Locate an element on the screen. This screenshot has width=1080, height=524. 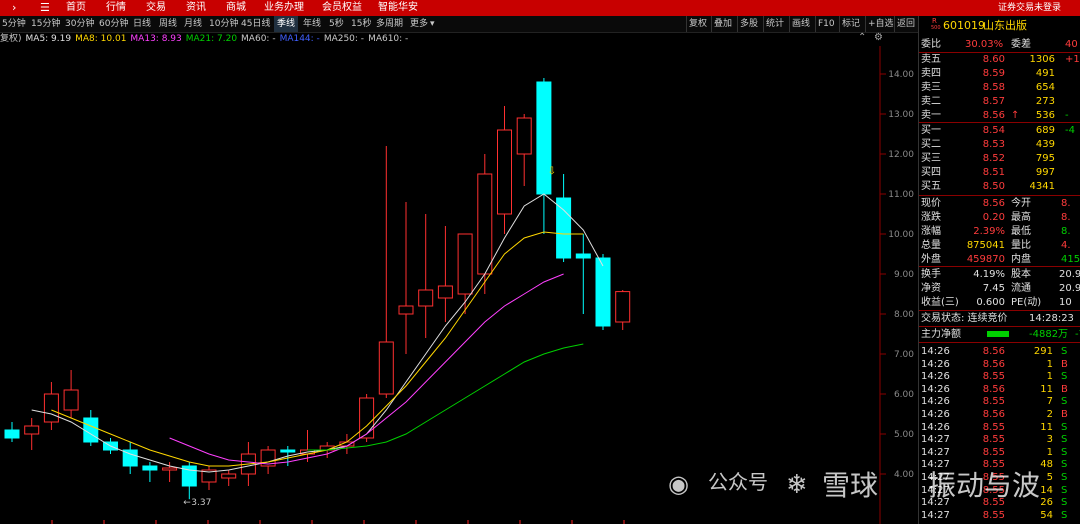
buys-row: 买三 8.52 795 is located at coordinates (999, 158).